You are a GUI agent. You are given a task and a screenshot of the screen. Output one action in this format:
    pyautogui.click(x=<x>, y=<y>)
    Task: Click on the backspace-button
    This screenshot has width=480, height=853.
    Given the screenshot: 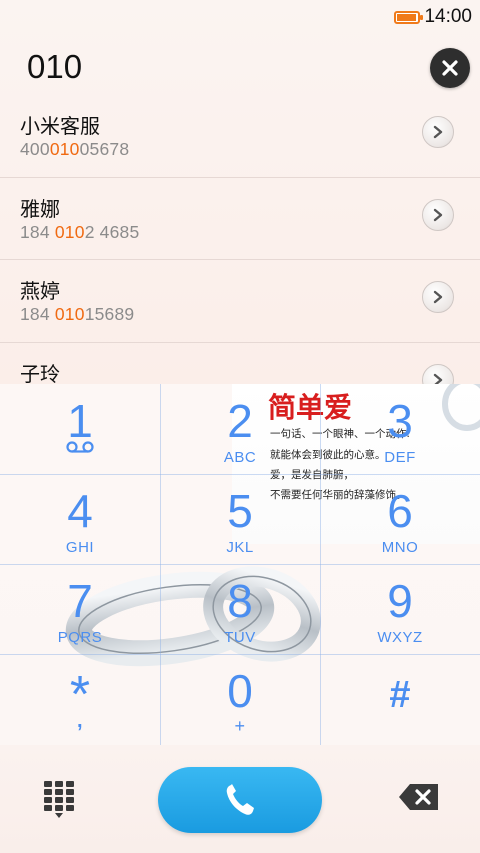 What is the action you would take?
    pyautogui.click(x=419, y=797)
    